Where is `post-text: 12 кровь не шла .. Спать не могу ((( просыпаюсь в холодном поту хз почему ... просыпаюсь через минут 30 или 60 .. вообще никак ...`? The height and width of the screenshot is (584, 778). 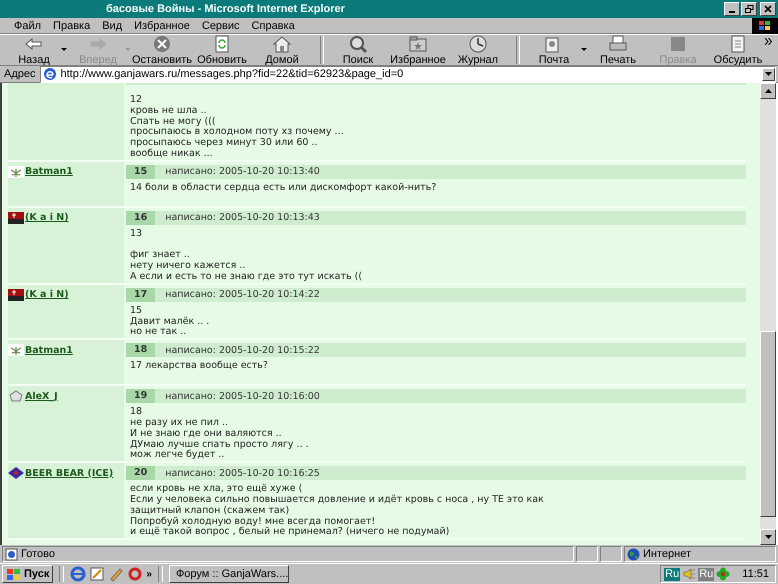 post-text: 12 кровь не шла .. Спать не могу ((( просыпаюсь в холодном поту хз почему ... просыпаюсь через минут 30 или 60 .. вообще никак ... is located at coordinates (237, 127).